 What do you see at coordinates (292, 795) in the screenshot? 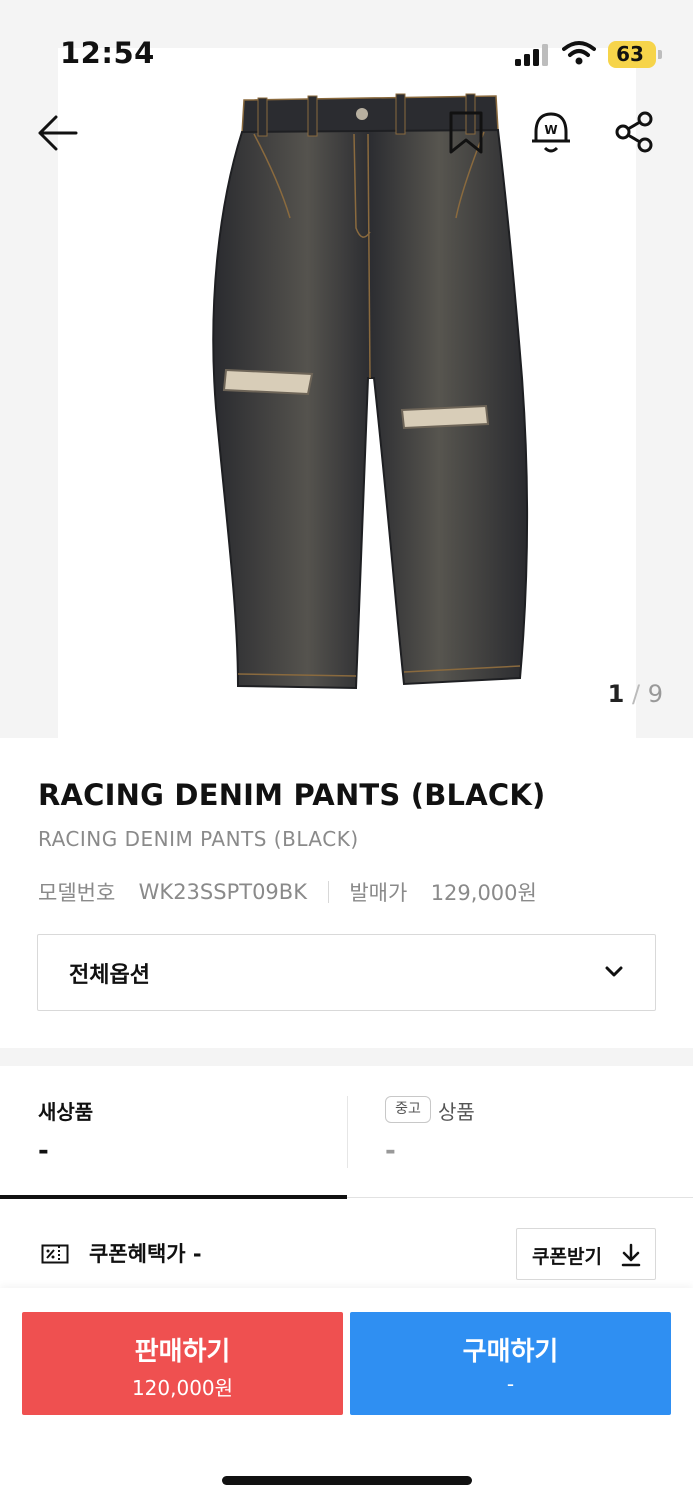
I see `product-title: RACING DENIM PANTS (BLACK)` at bounding box center [292, 795].